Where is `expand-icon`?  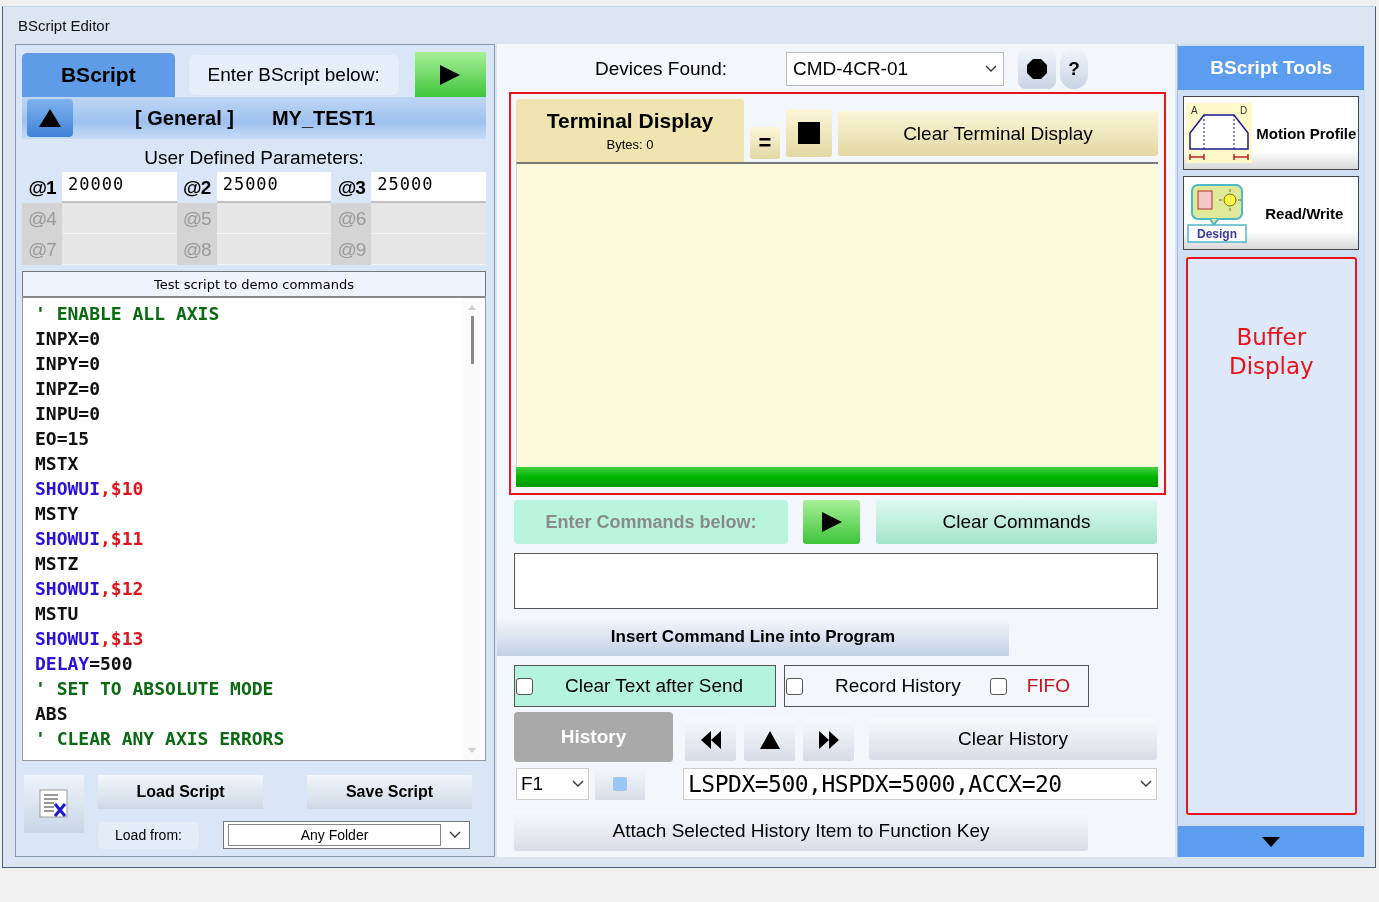
expand-icon is located at coordinates (1271, 841).